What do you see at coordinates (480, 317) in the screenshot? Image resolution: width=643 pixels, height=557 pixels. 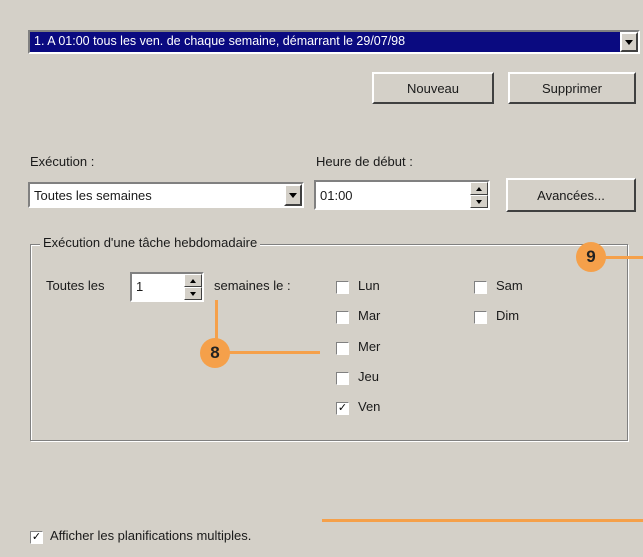 I see `day-checkbox-dim` at bounding box center [480, 317].